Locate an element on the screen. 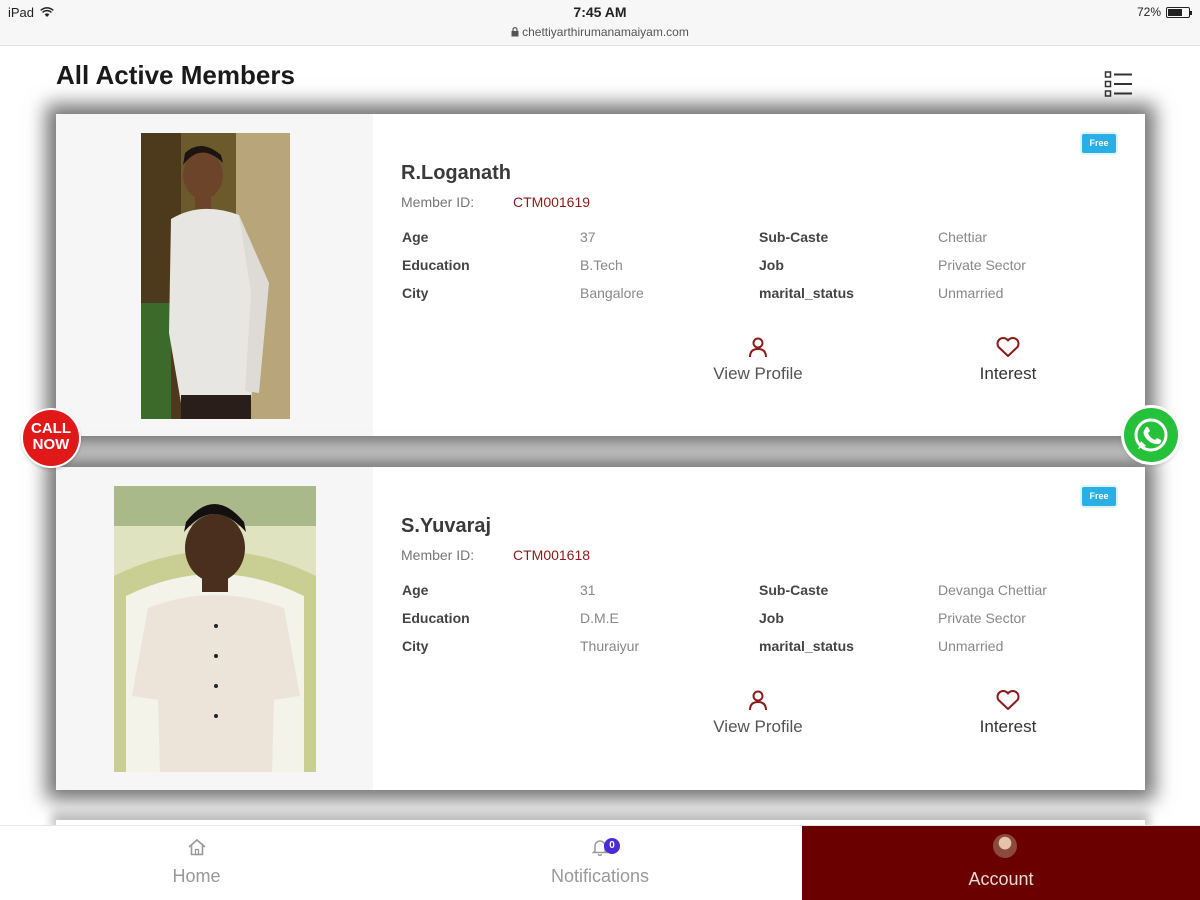  city-value: Thuraiyur is located at coordinates (610, 646).